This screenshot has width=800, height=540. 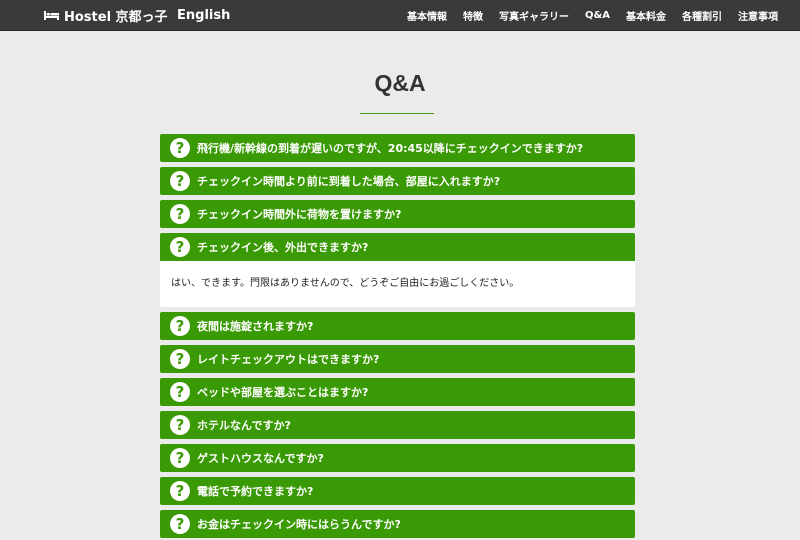 I want to click on faq-question-text: チェックイン時間外に荷物を置けますか?, so click(x=299, y=214).